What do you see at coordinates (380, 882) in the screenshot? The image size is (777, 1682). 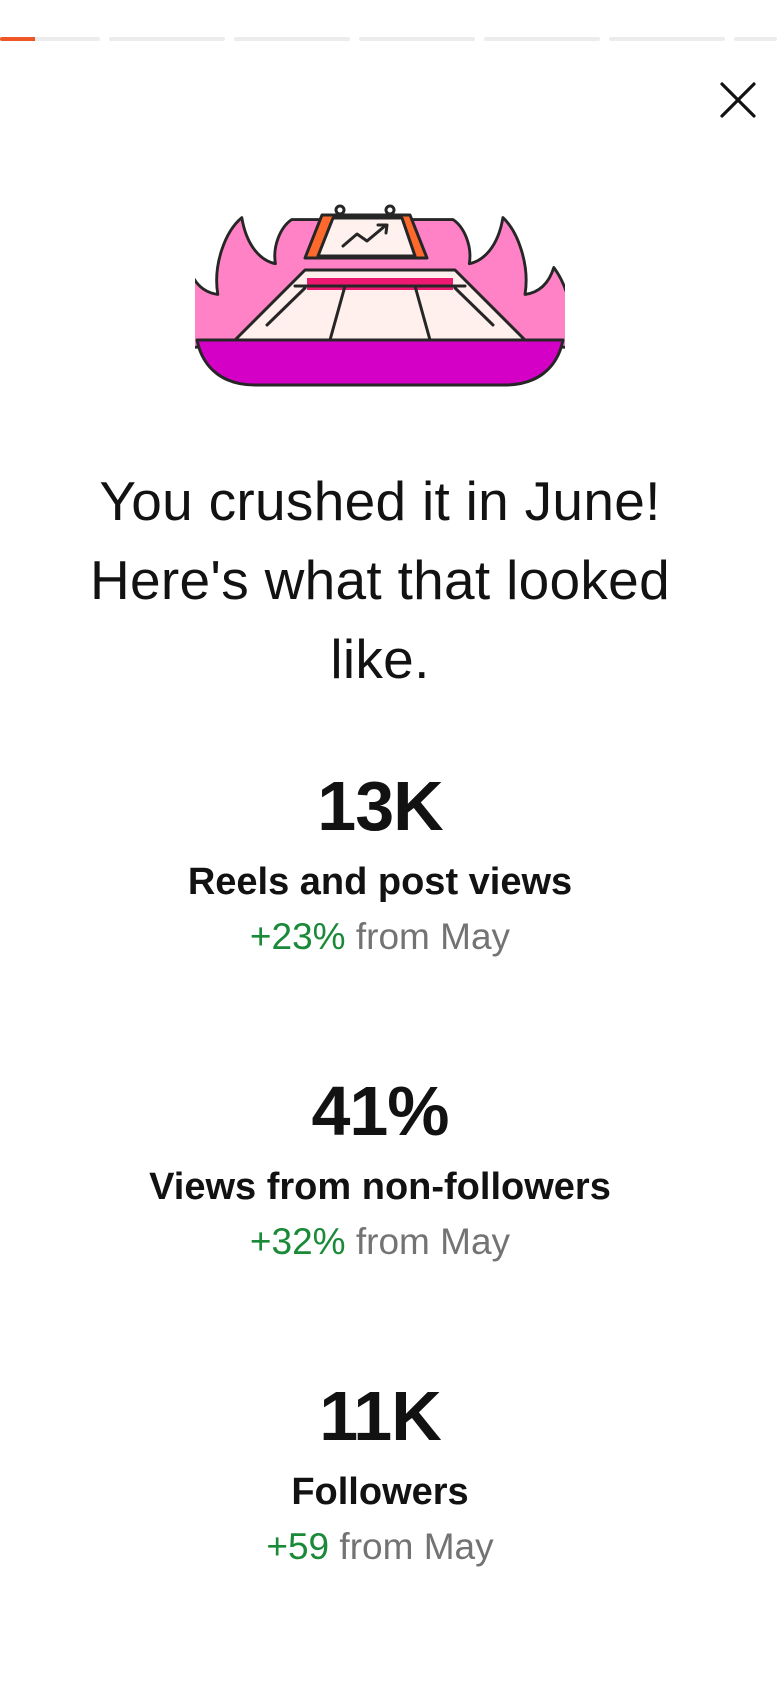 I see `stat-label: Reels and post views` at bounding box center [380, 882].